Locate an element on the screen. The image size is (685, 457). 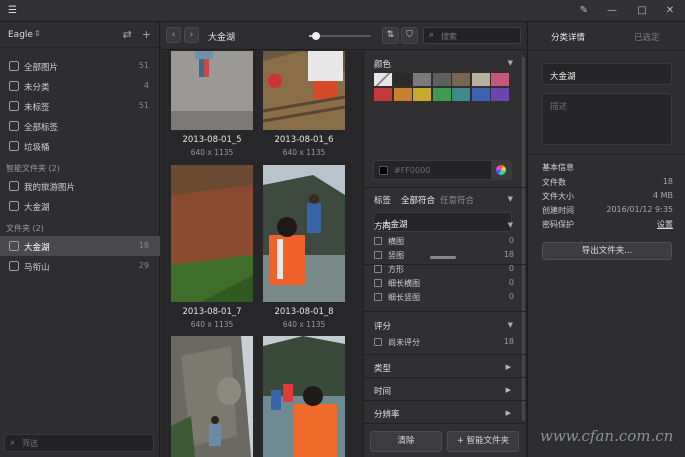
sidebar-item-count: 51 is located at coordinates (143, 65).